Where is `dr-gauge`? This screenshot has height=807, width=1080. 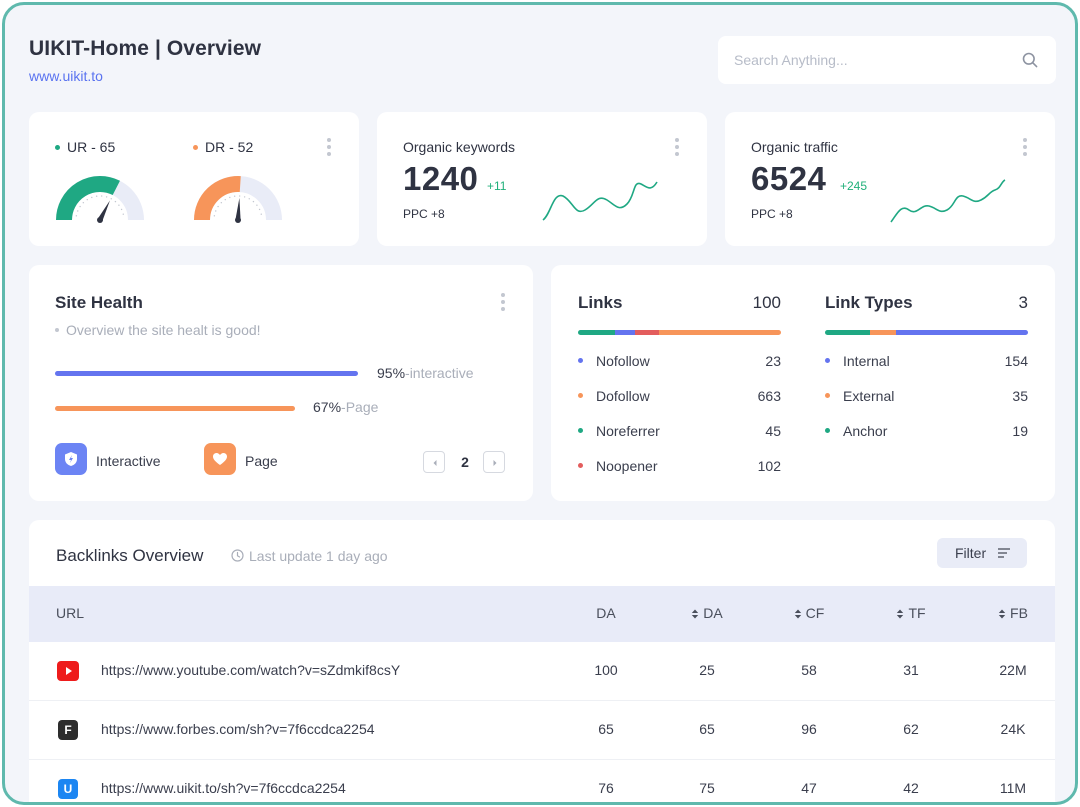
dr-gauge is located at coordinates (238, 199).